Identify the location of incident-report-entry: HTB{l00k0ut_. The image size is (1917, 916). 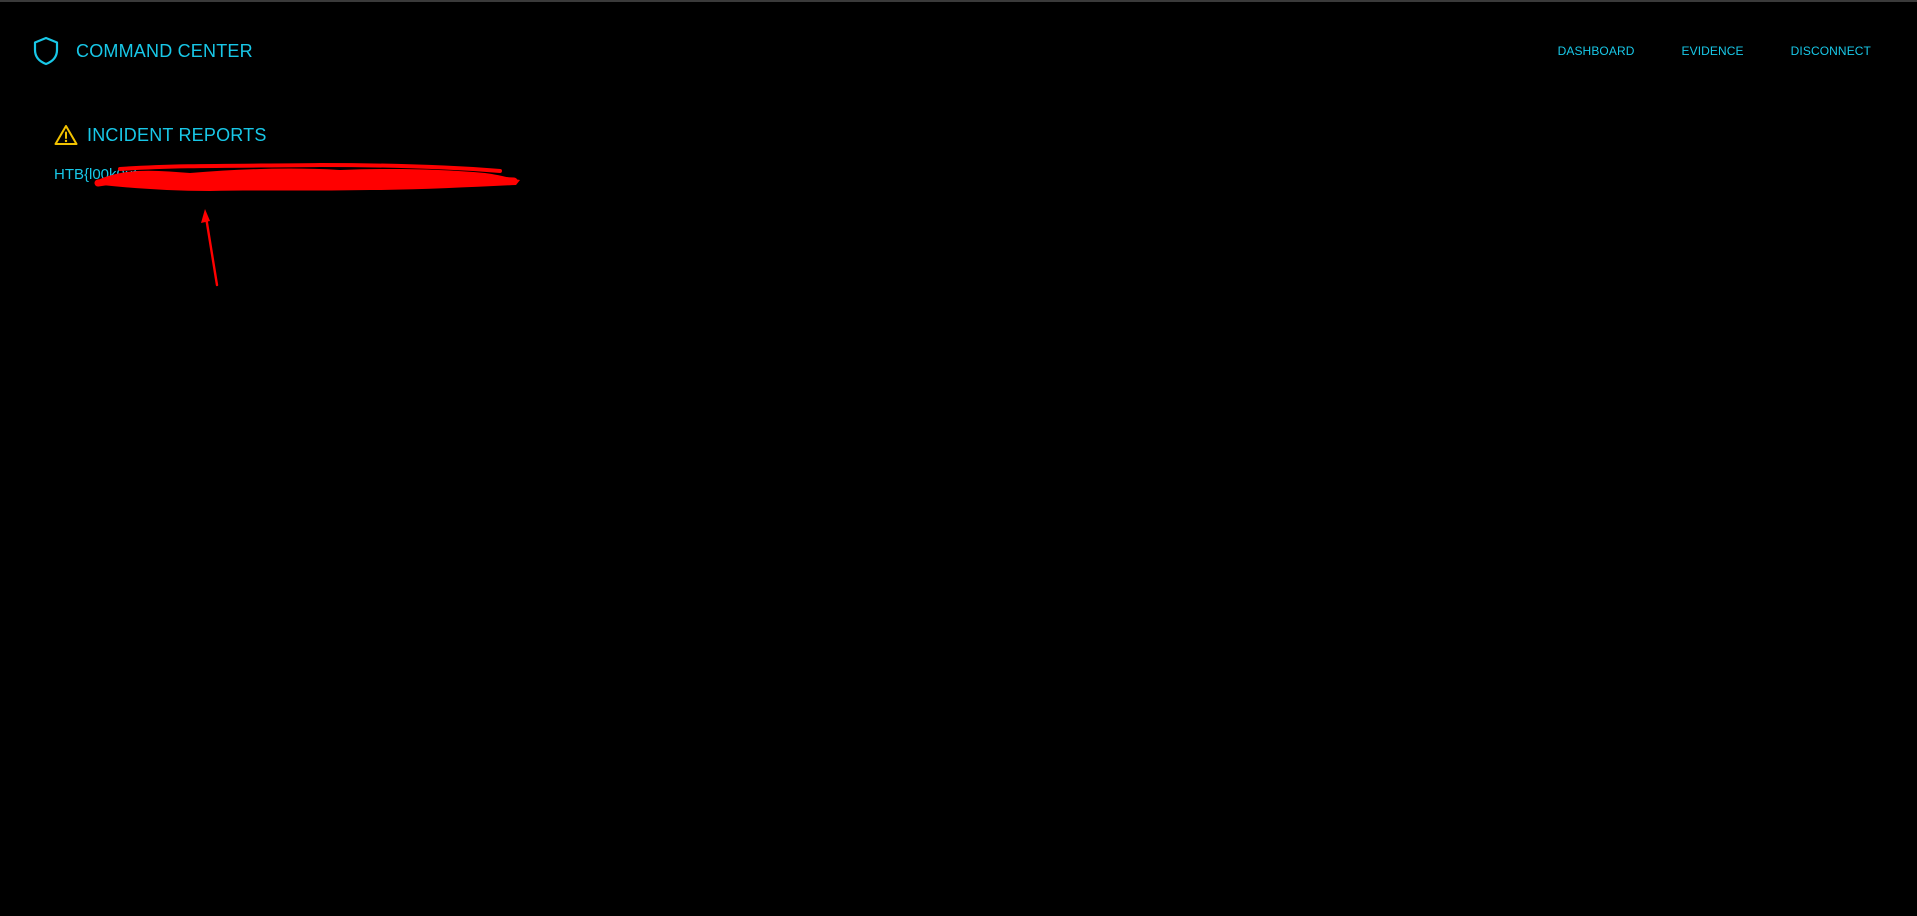
(287, 176).